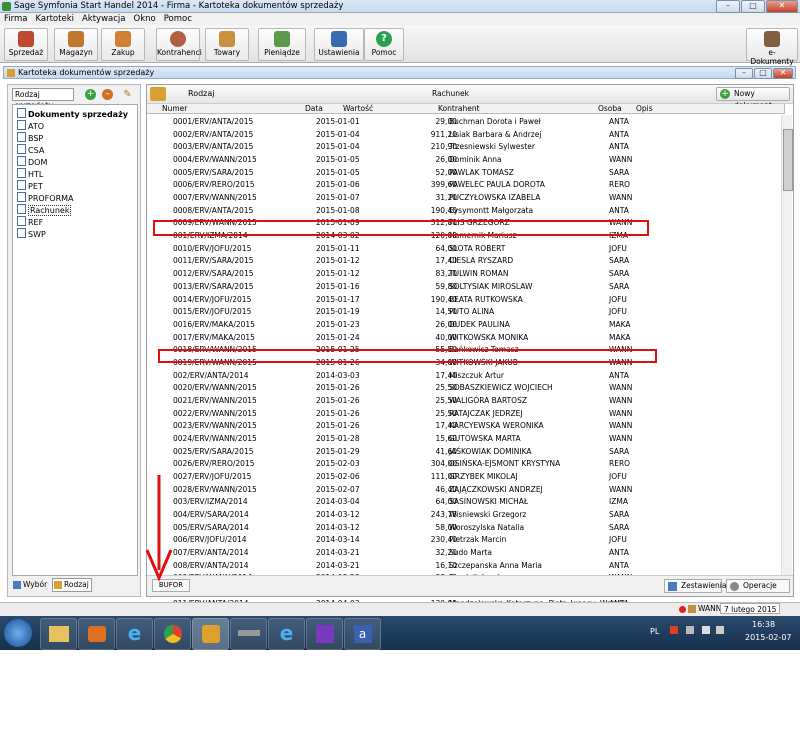 The height and width of the screenshot is (755, 800). Describe the element at coordinates (227, 44) in the screenshot. I see `towary-button: Towary` at that location.